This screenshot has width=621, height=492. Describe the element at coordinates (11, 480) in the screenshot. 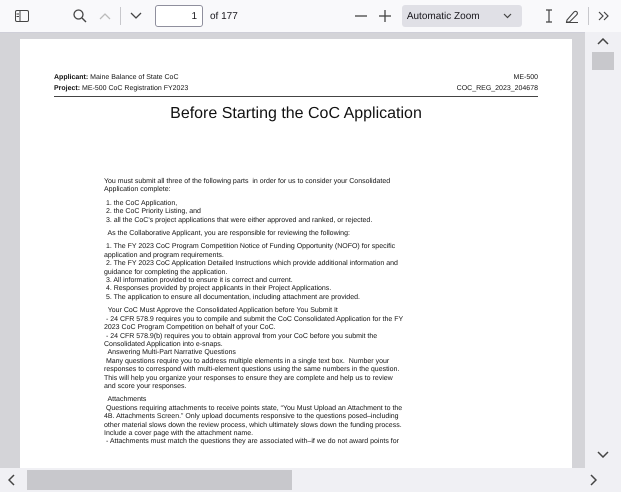

I see `scroll-left-icon` at that location.